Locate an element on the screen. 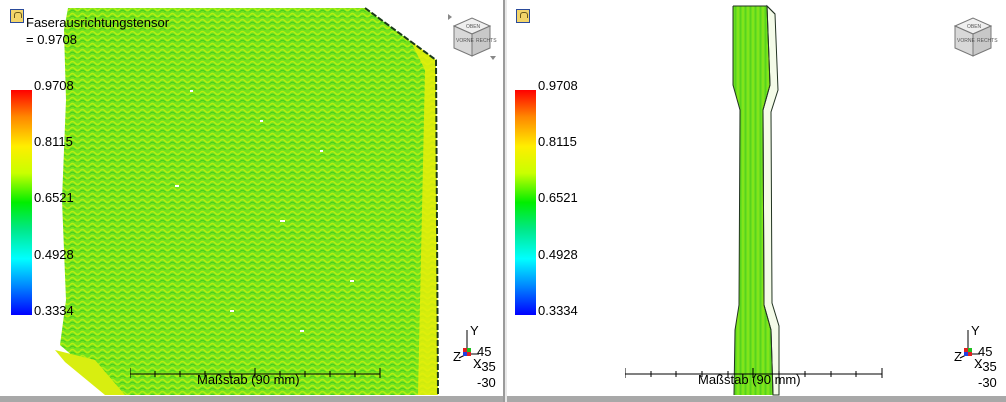  result-max-readout: = 0.9708 is located at coordinates (51, 39).